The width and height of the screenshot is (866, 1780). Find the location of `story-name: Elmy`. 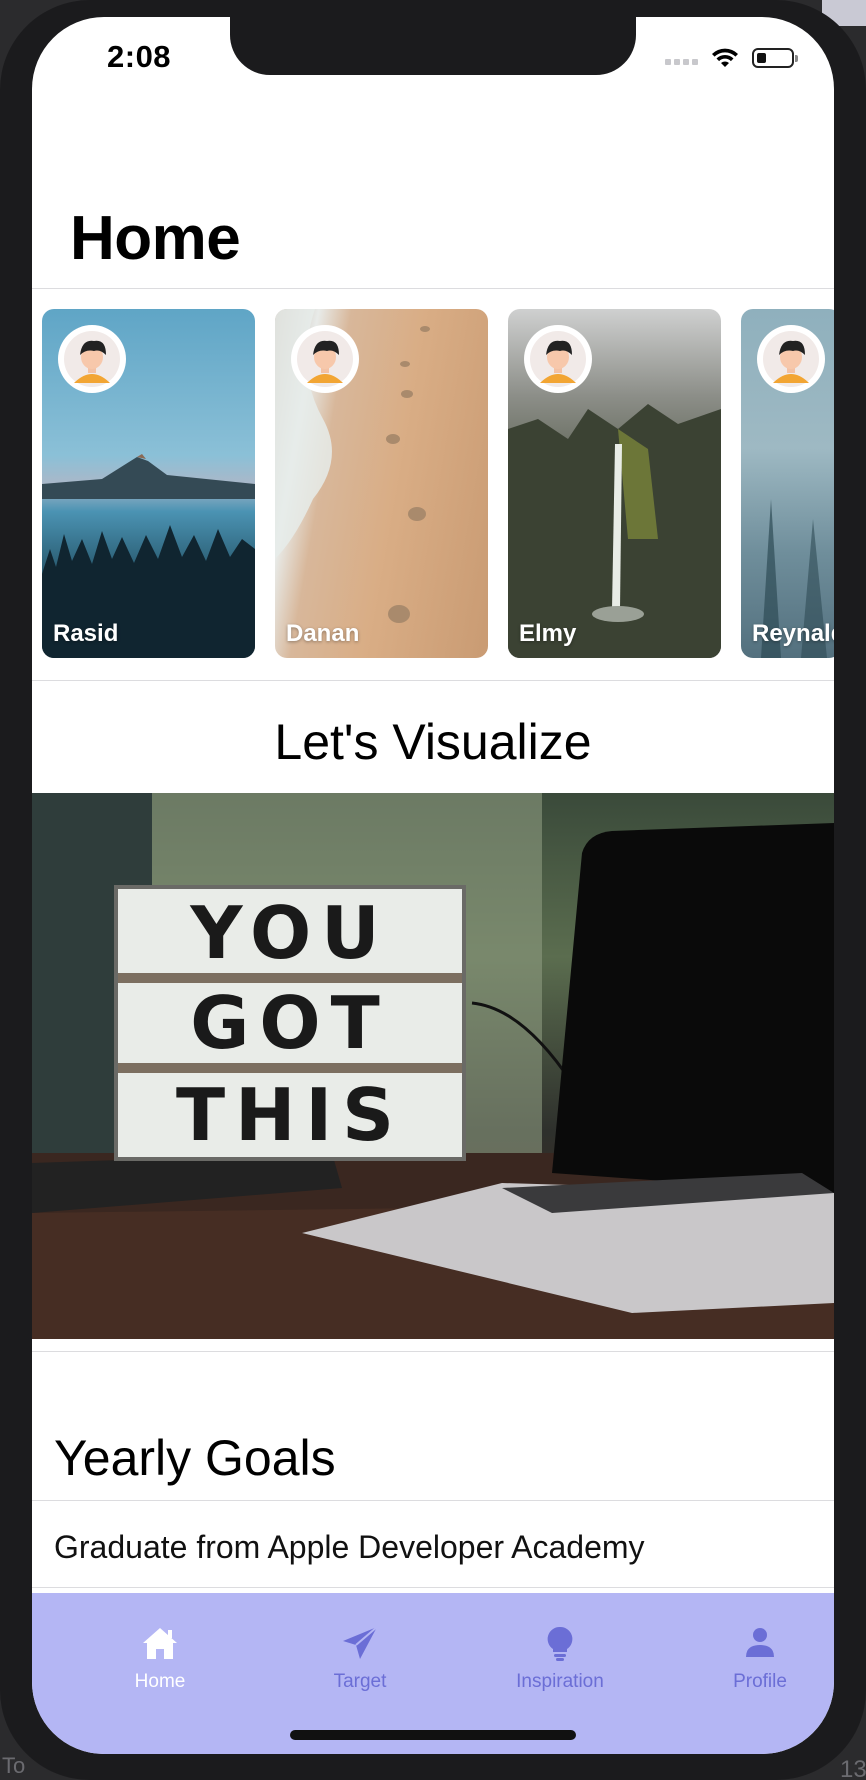

story-name: Elmy is located at coordinates (548, 633).